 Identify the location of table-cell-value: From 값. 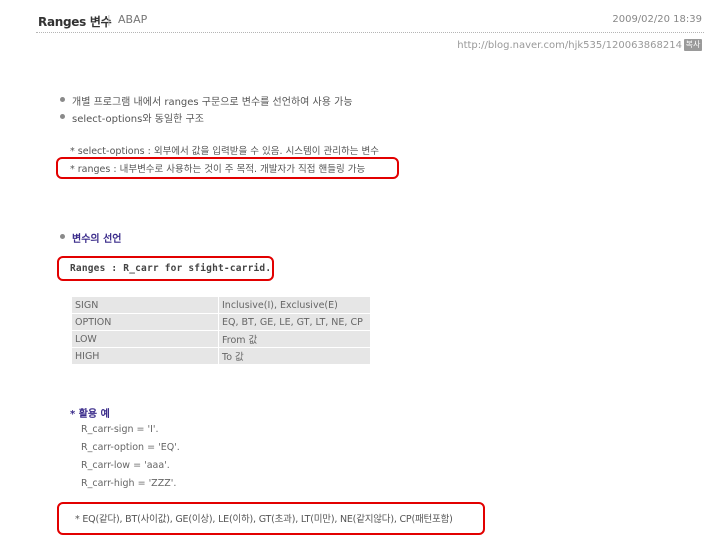
(294, 339).